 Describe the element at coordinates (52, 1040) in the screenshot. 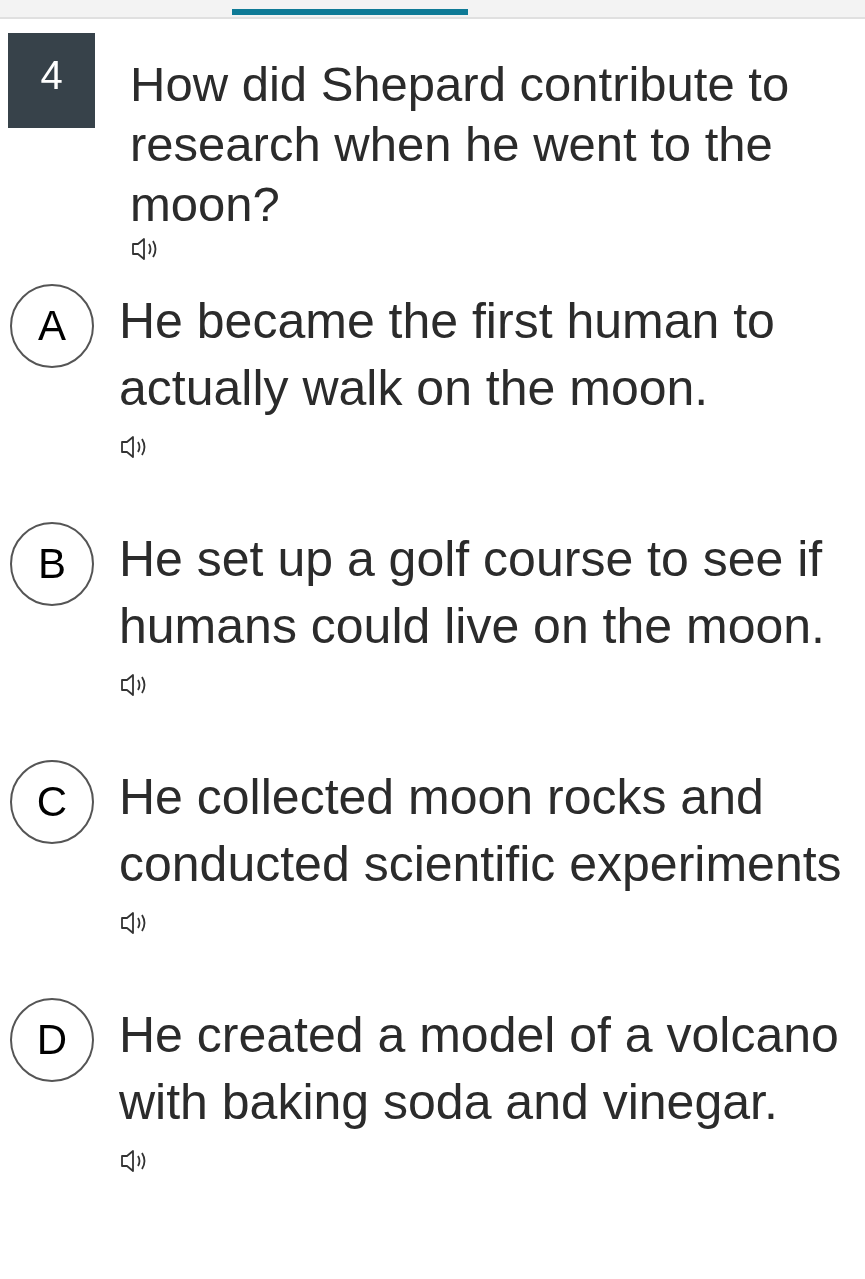

I see `option-letter: D` at that location.